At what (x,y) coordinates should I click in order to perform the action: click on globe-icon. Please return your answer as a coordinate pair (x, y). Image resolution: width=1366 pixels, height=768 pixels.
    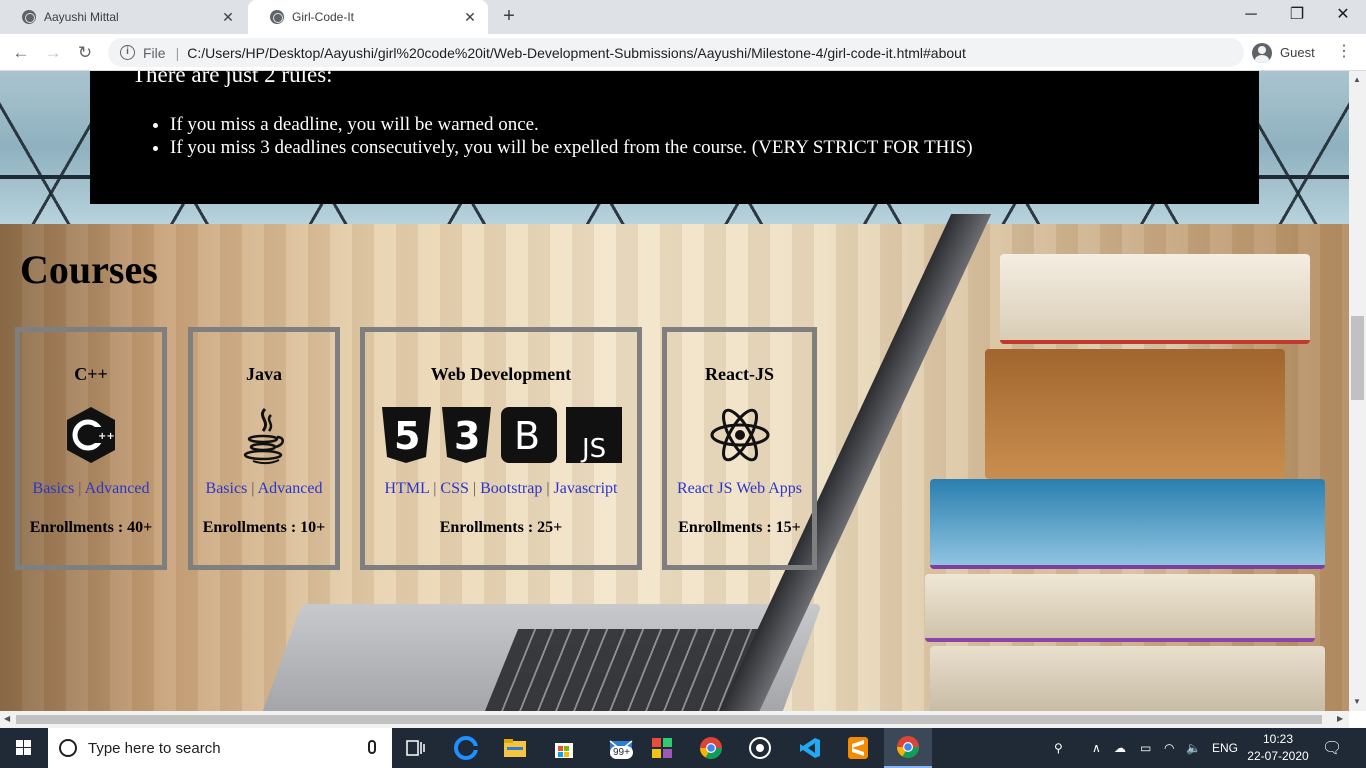
    Looking at the image, I should click on (277, 17).